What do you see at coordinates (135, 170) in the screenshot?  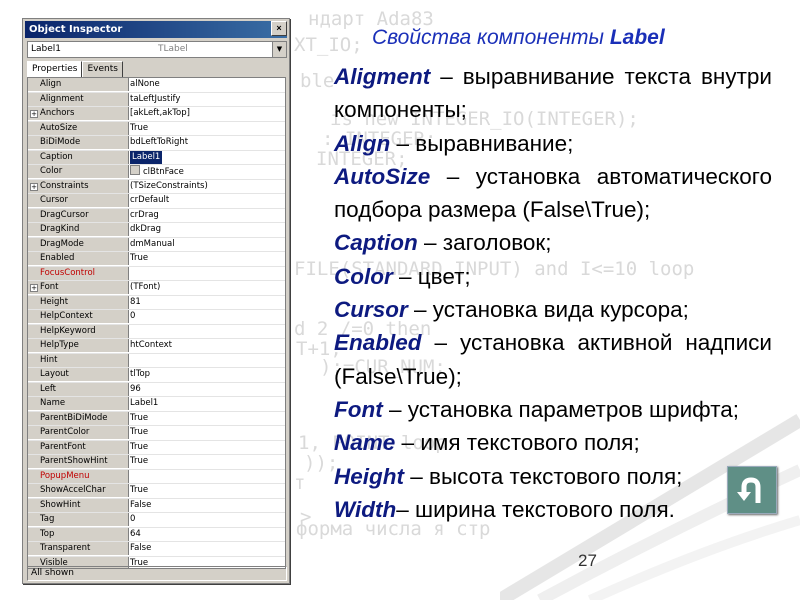 I see `color-swatch` at bounding box center [135, 170].